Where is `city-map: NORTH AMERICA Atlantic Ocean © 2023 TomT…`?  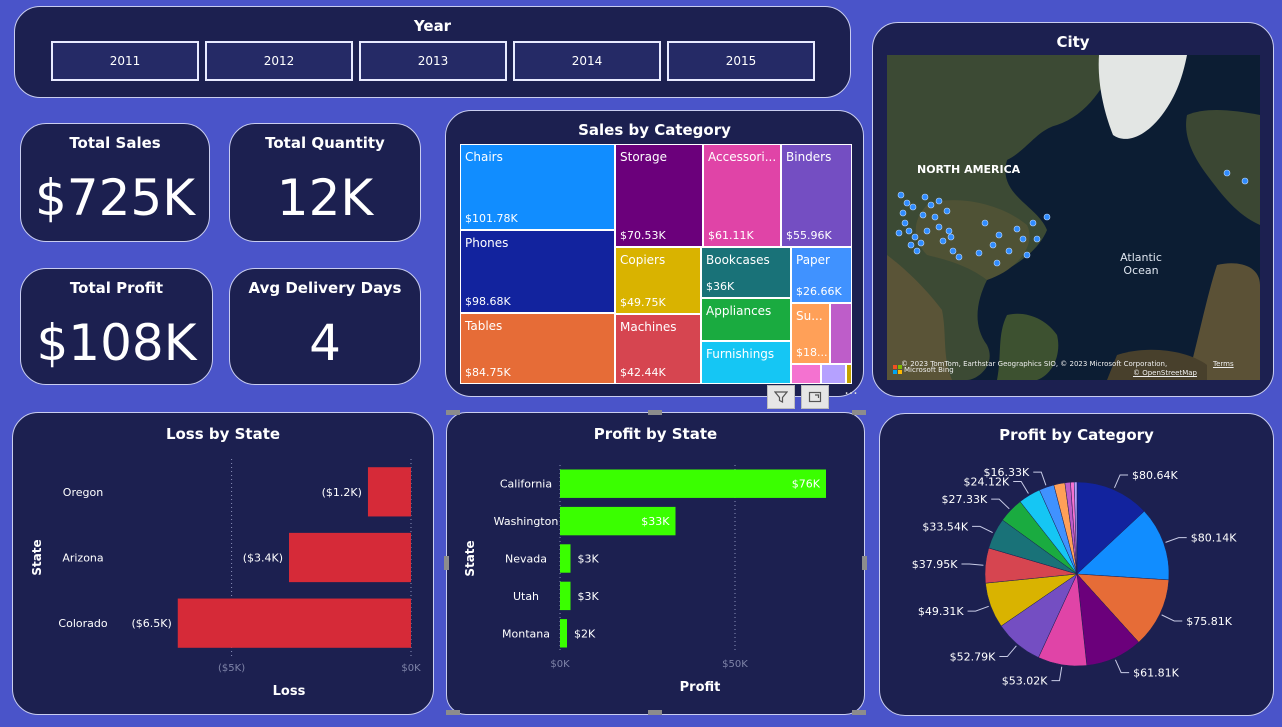
city-map: NORTH AMERICA Atlantic Ocean © 2023 TomT… is located at coordinates (1073, 217).